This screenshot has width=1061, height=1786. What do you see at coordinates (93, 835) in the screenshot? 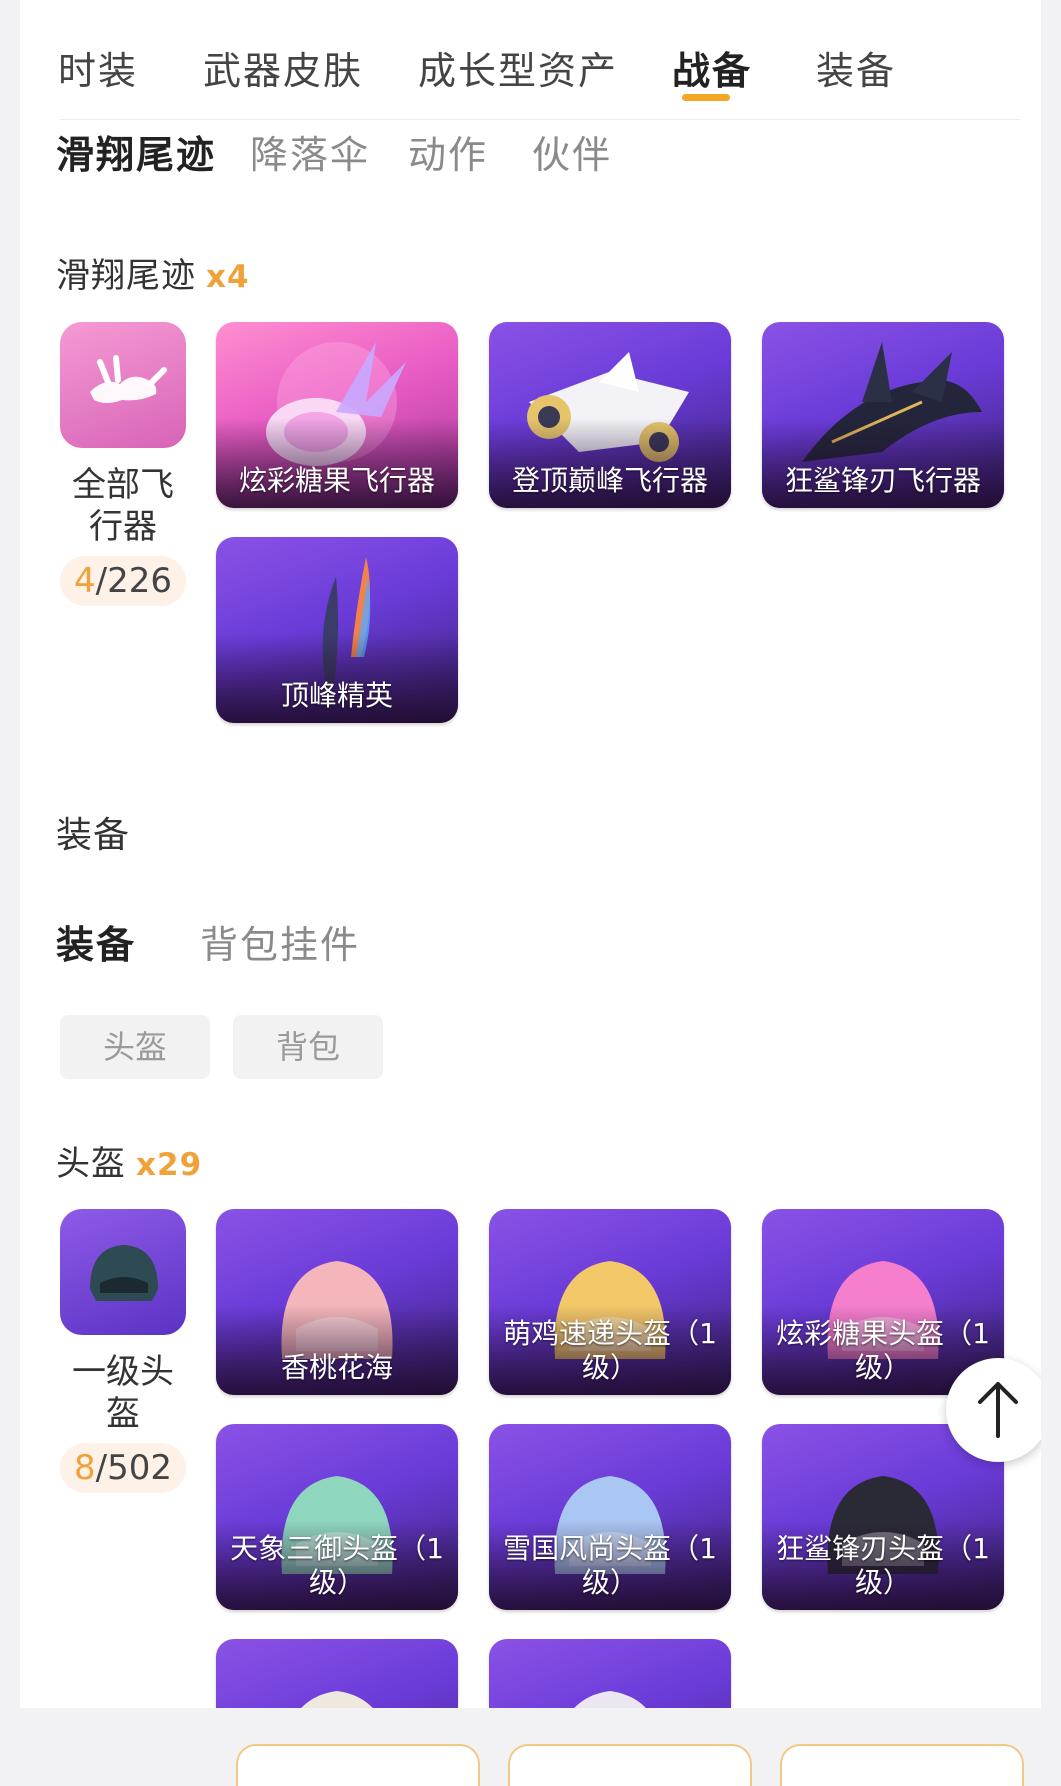
I see `equipment-section-title: 装备` at bounding box center [93, 835].